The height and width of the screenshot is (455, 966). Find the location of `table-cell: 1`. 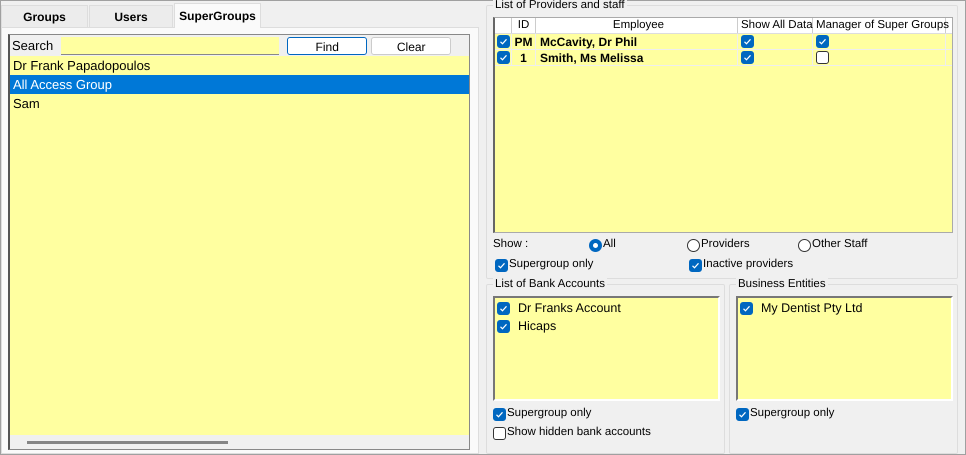

table-cell: 1 is located at coordinates (524, 57).